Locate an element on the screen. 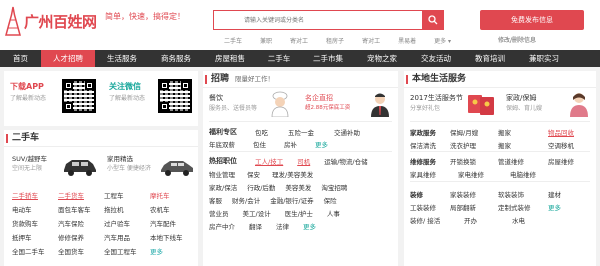 The image size is (600, 266). publish-button: 免费发布信息 is located at coordinates (532, 20).